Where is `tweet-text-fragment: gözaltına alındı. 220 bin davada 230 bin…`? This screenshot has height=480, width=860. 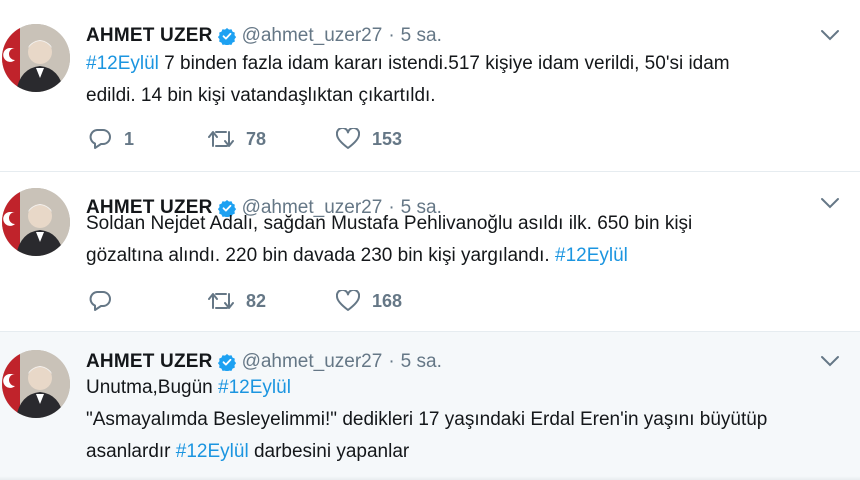
tweet-text-fragment: gözaltına alındı. 220 bin davada 230 bin… is located at coordinates (320, 255).